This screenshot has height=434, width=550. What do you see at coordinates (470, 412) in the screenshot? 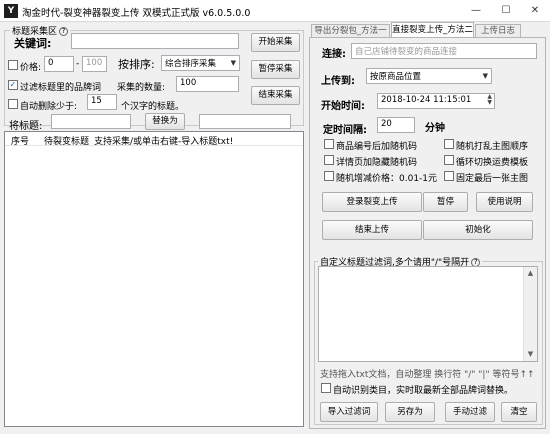
I see `manual-filter-button: 手动过滤` at bounding box center [470, 412].